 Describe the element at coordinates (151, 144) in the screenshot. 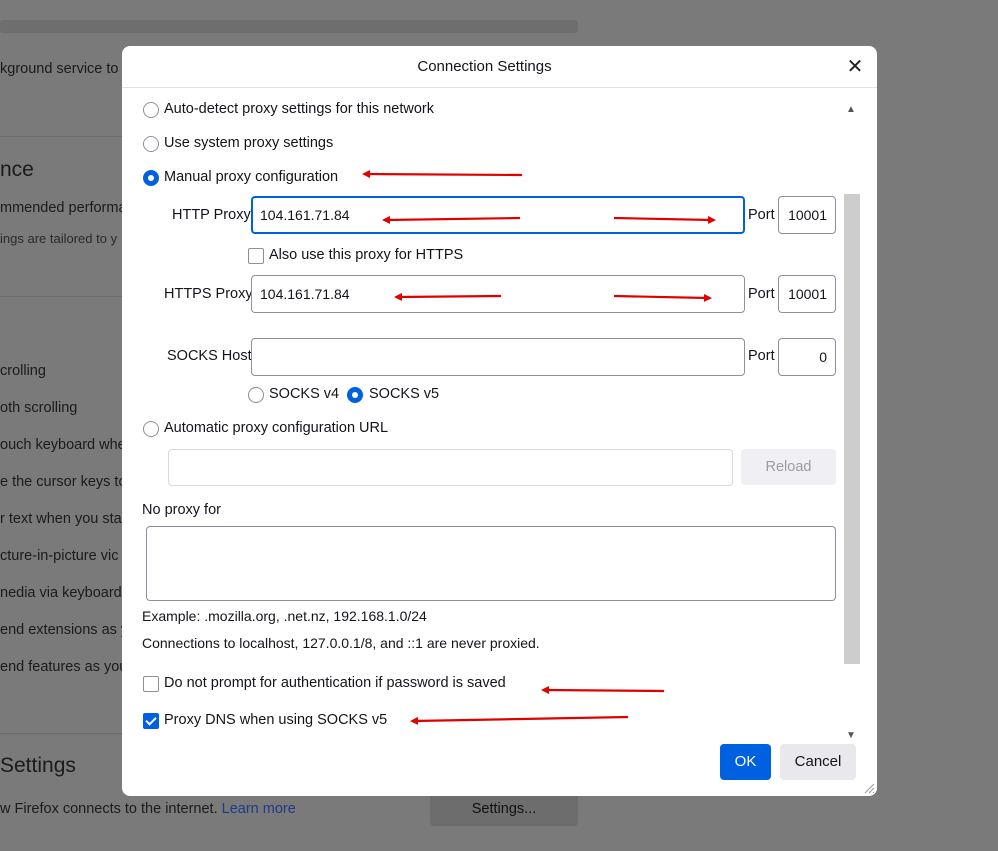

I see `system-proxy-radio` at that location.